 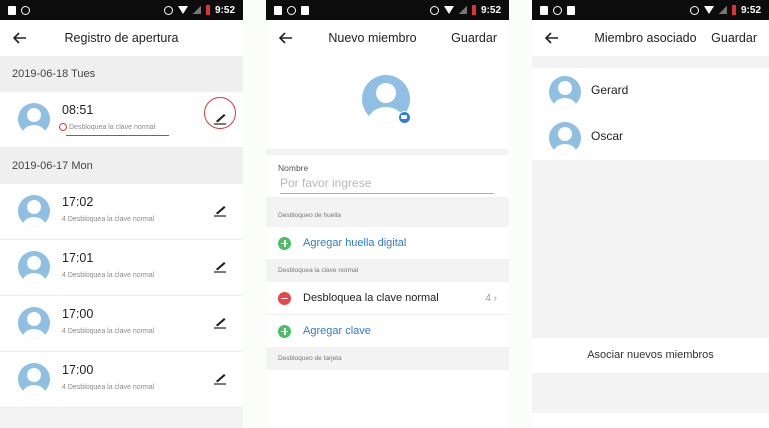 What do you see at coordinates (610, 90) in the screenshot?
I see `member-name: Gerard` at bounding box center [610, 90].